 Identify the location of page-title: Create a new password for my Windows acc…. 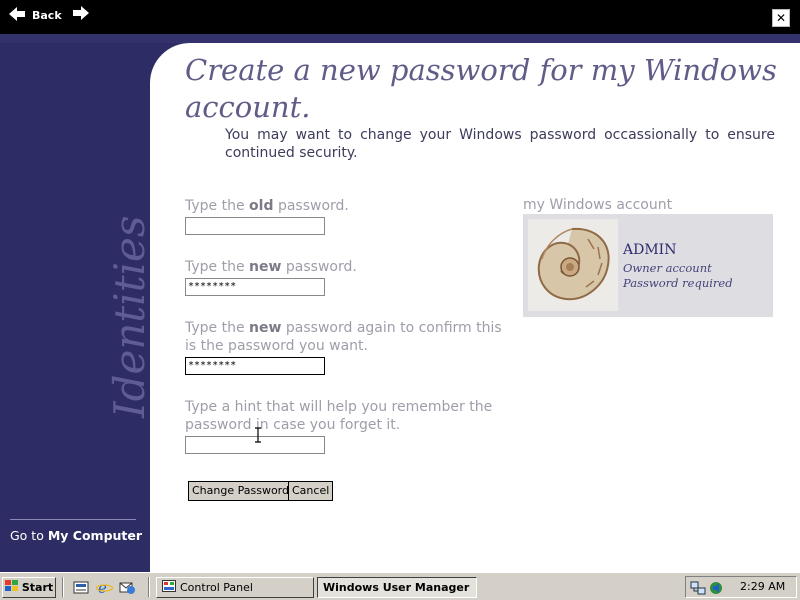
(481, 88).